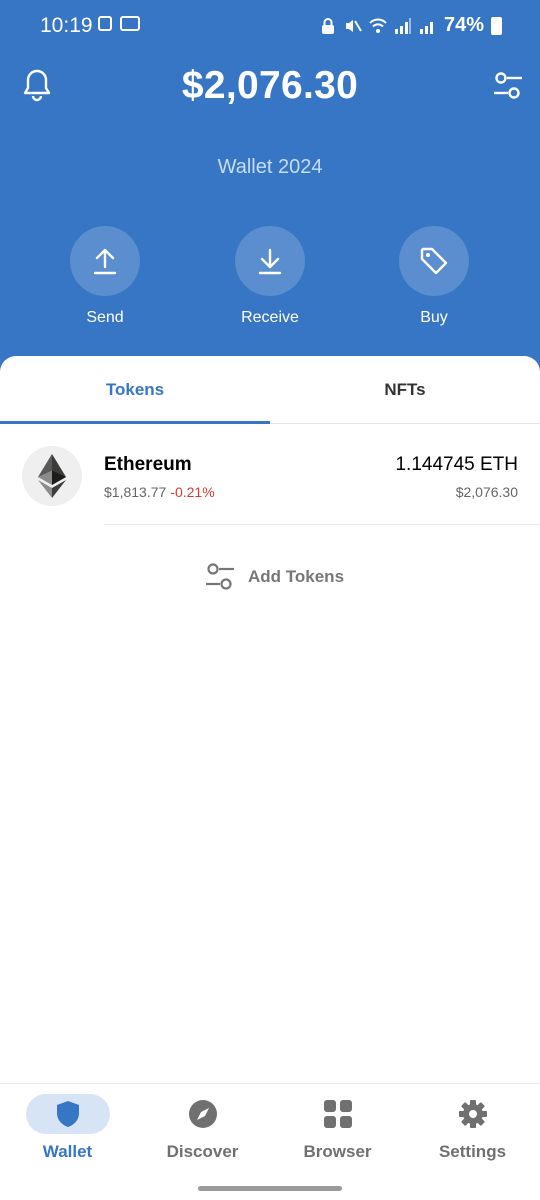 This screenshot has height=1200, width=540. What do you see at coordinates (296, 576) in the screenshot?
I see `add-tokens-label: Add Tokens` at bounding box center [296, 576].